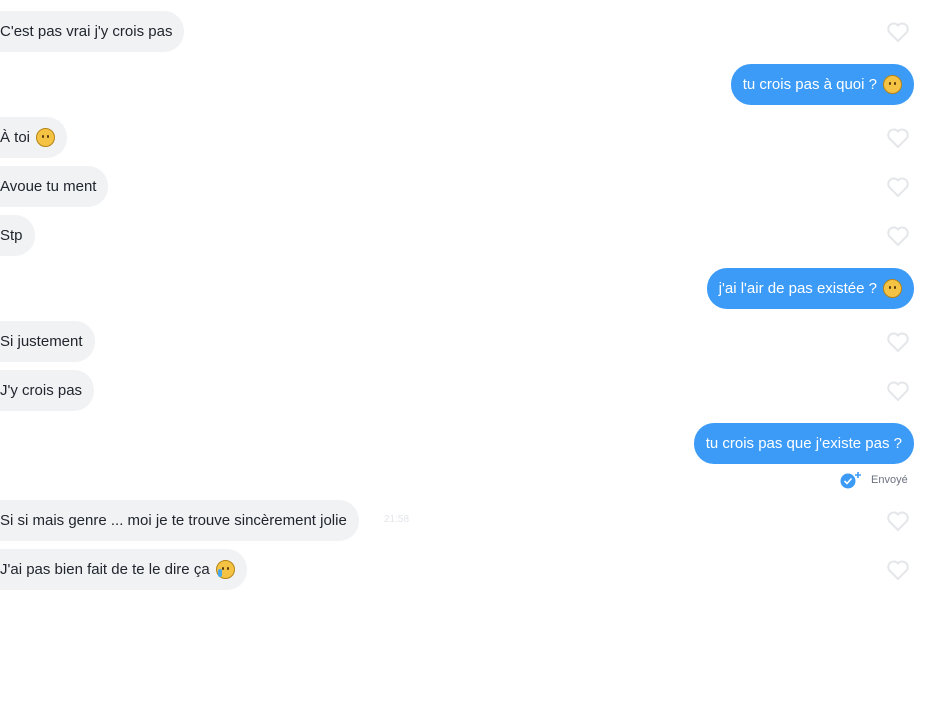 The image size is (930, 704). Describe the element at coordinates (48, 186) in the screenshot. I see `message-text: Avoue tu ment` at that location.